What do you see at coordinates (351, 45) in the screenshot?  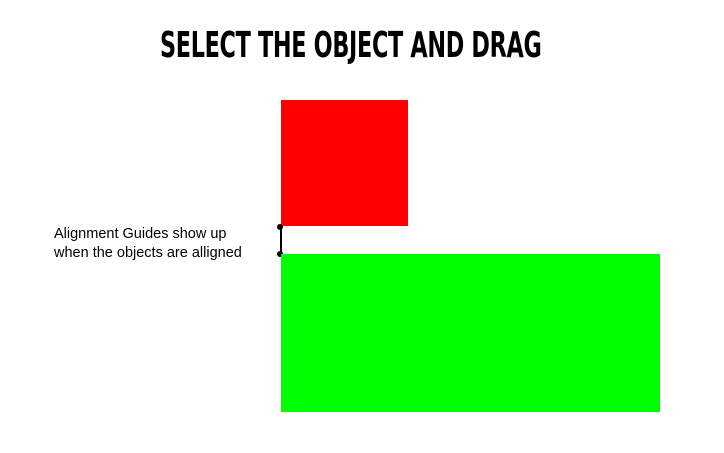 I see `page-title: Select the object and drag` at bounding box center [351, 45].